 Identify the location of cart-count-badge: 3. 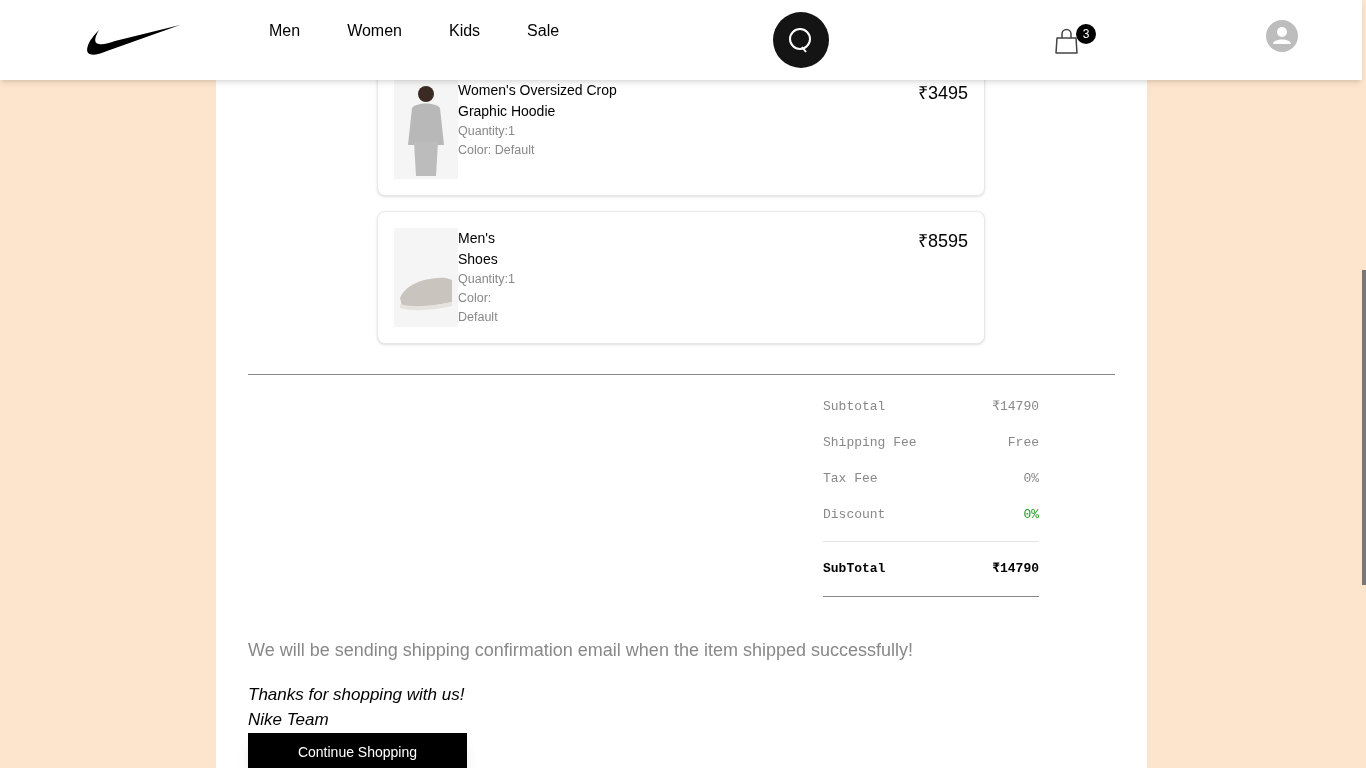
(1086, 34).